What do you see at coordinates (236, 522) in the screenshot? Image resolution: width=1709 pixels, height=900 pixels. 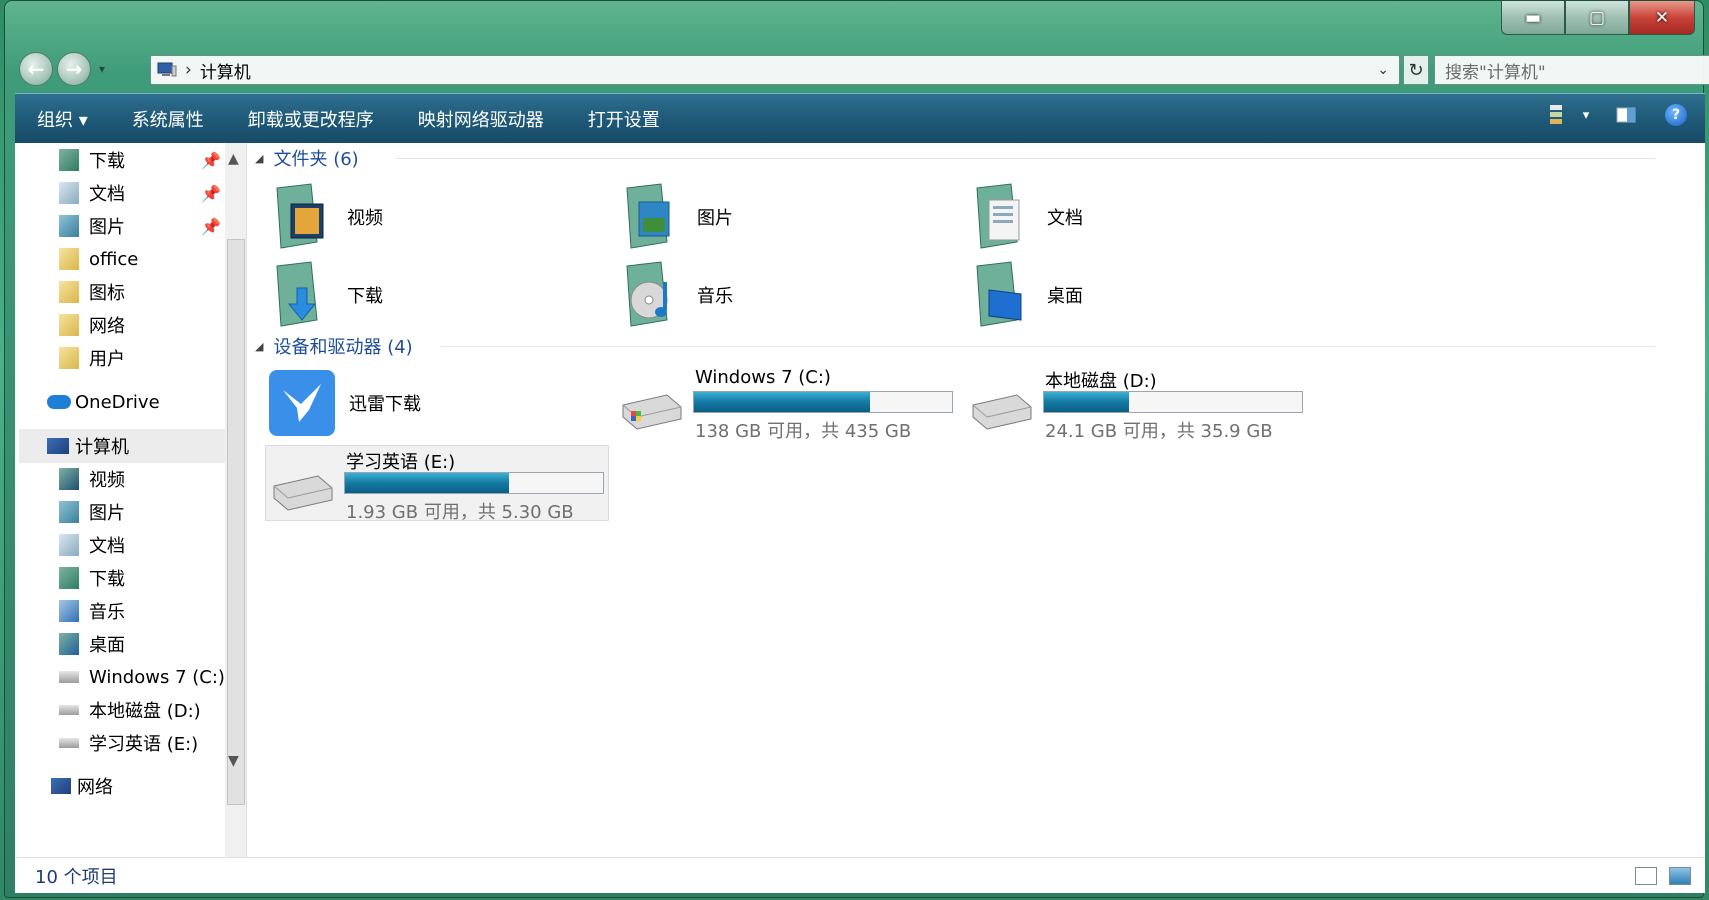 I see `scrollbar-thumb` at bounding box center [236, 522].